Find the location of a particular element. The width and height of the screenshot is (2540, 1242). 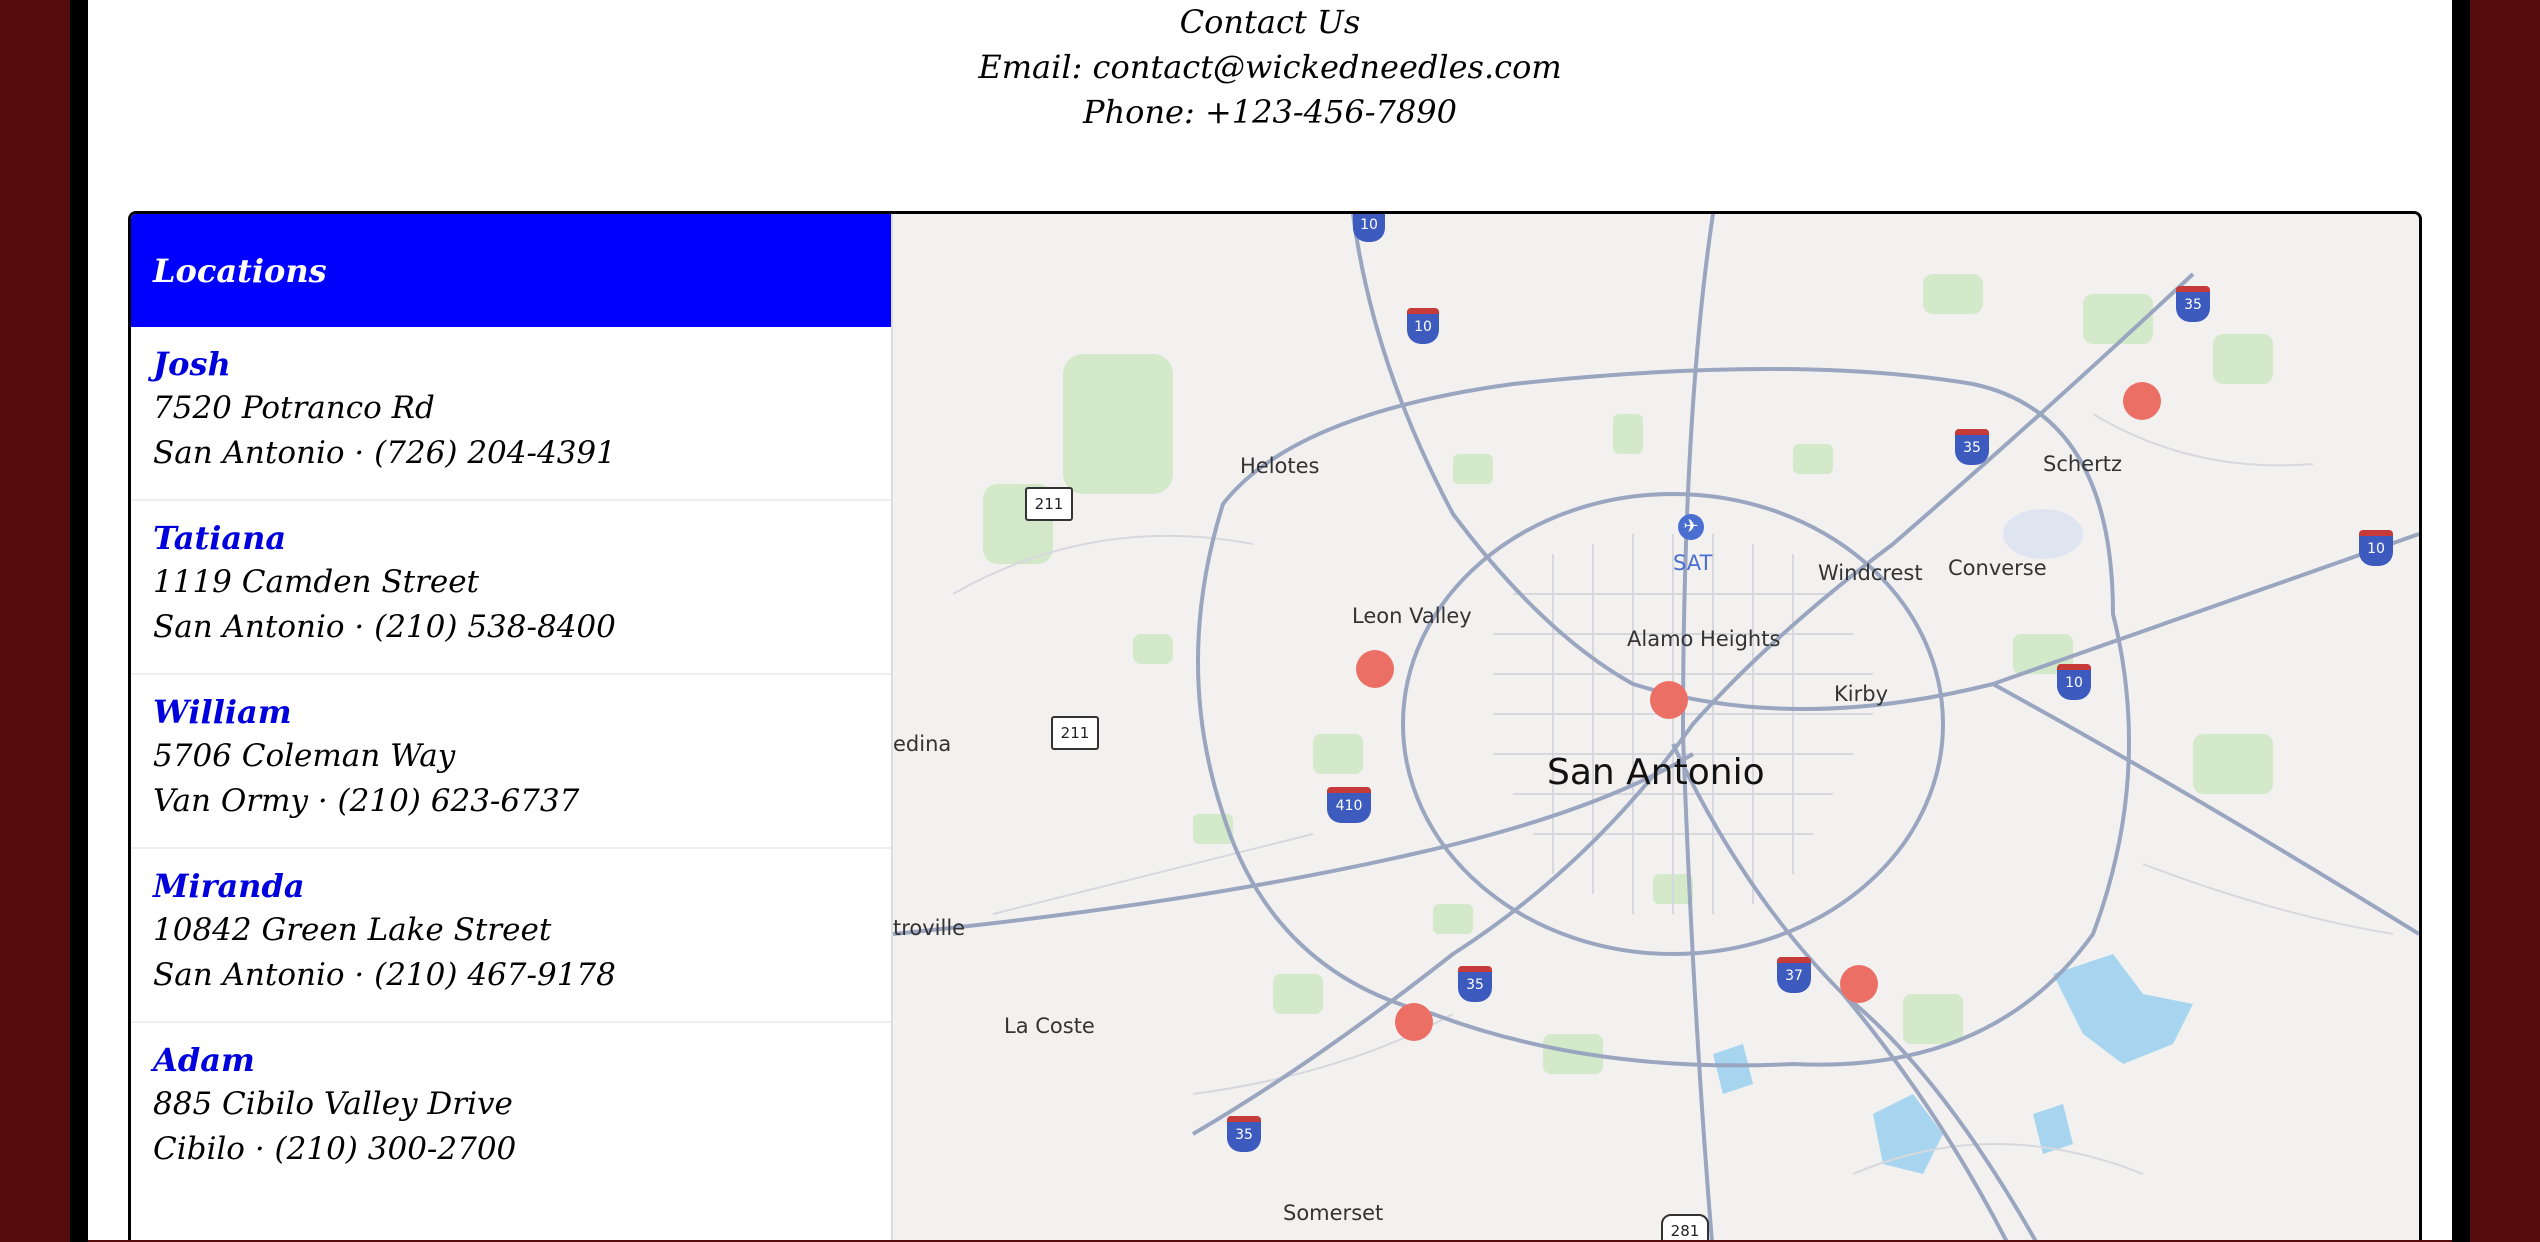

locations-header: Locations is located at coordinates (511, 270).